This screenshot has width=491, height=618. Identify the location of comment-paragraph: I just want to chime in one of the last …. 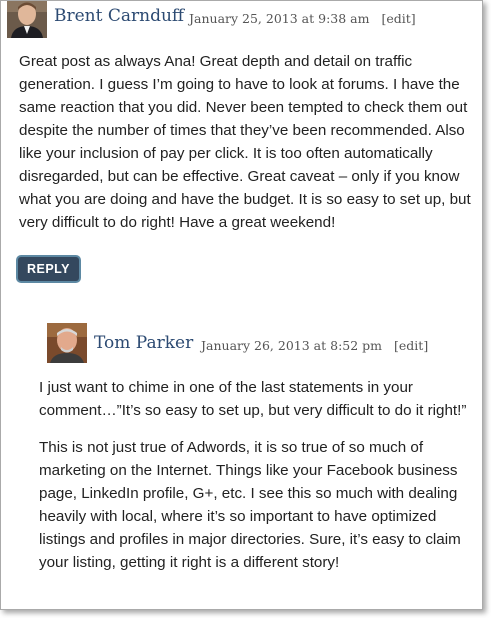
(253, 399).